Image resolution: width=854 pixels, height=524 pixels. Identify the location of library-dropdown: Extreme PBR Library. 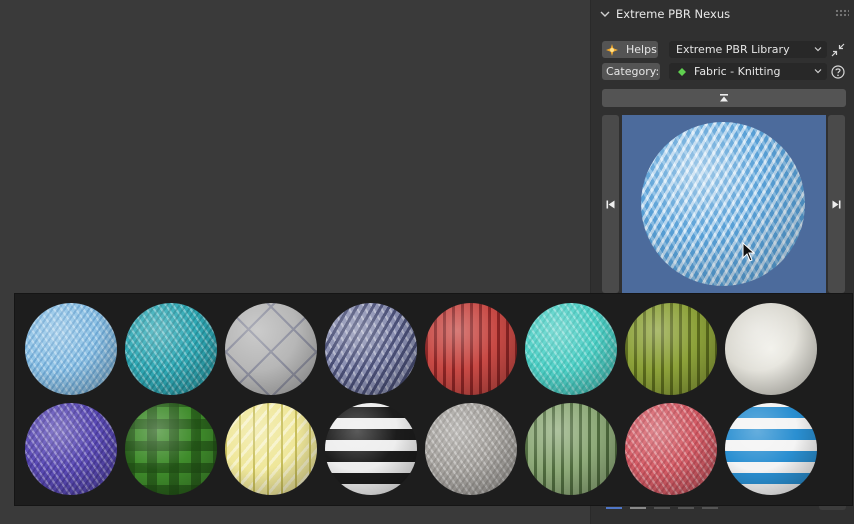
(748, 49).